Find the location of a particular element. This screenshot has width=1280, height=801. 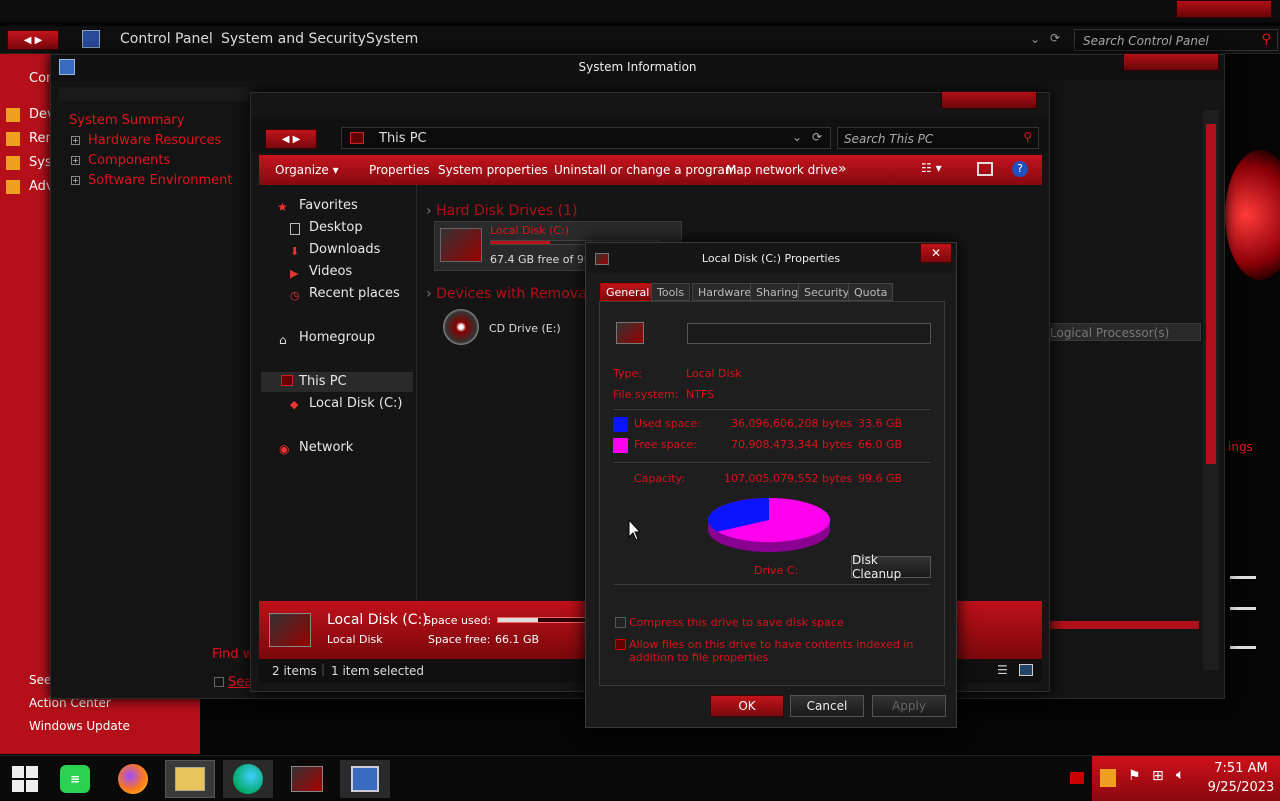

this-pc-address-bar: ◀ ▶ This PC ⌄ ⟳ Search This PC ⚲ is located at coordinates (650, 135).